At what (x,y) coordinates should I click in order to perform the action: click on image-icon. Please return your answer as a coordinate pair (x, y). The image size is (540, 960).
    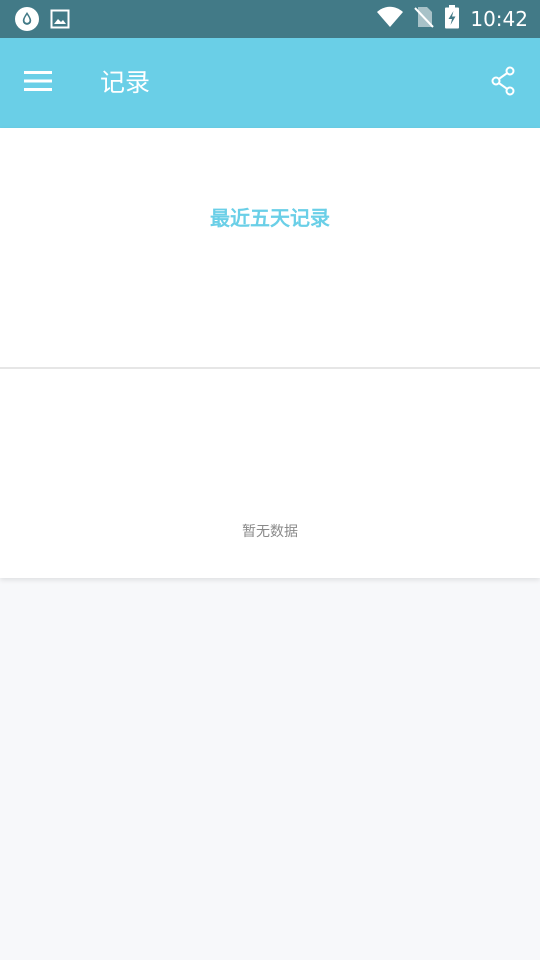
    Looking at the image, I should click on (60, 21).